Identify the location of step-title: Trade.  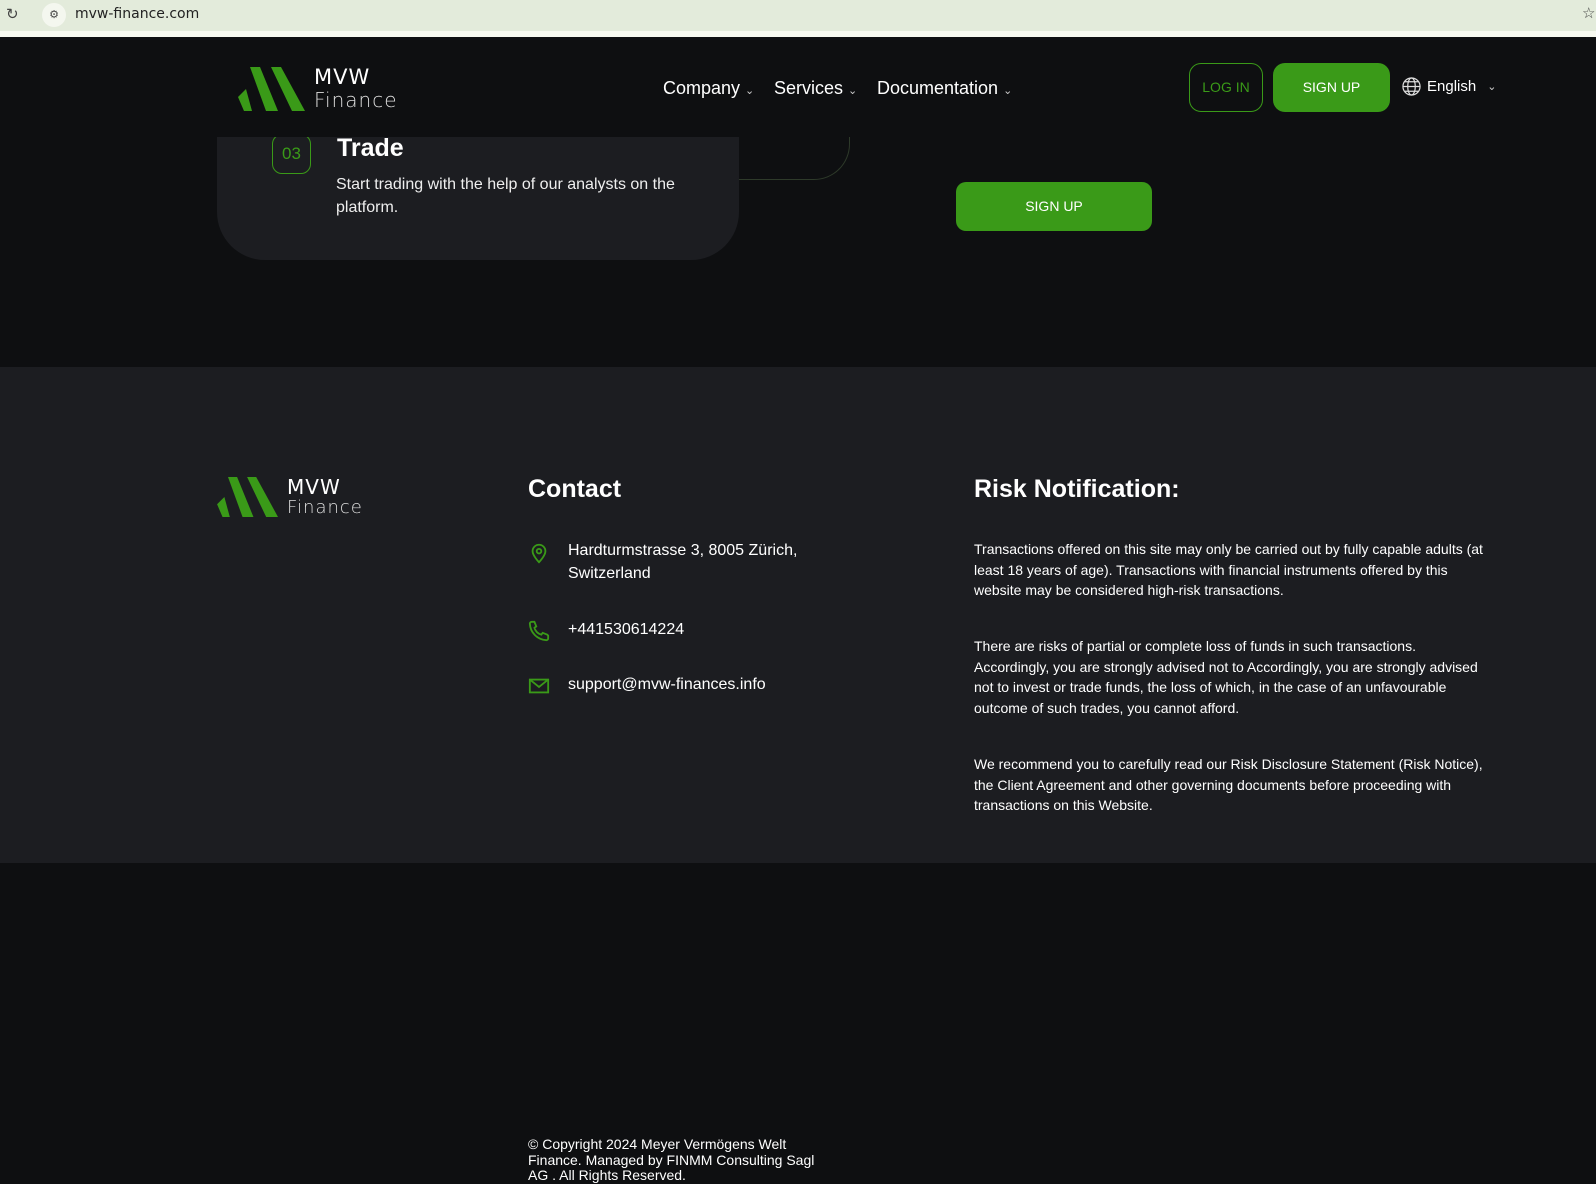
(370, 148).